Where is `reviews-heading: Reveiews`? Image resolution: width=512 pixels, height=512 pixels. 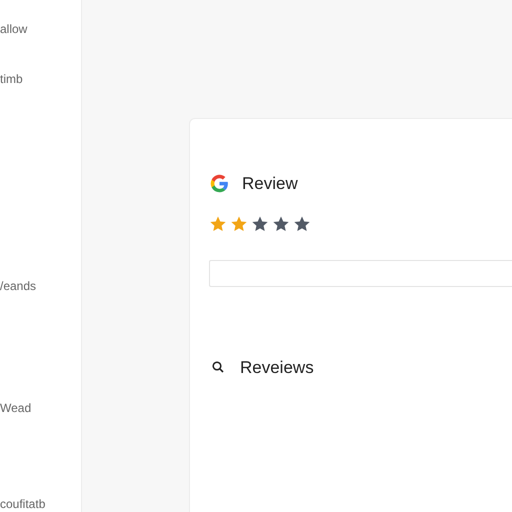 reviews-heading: Reveiews is located at coordinates (277, 367).